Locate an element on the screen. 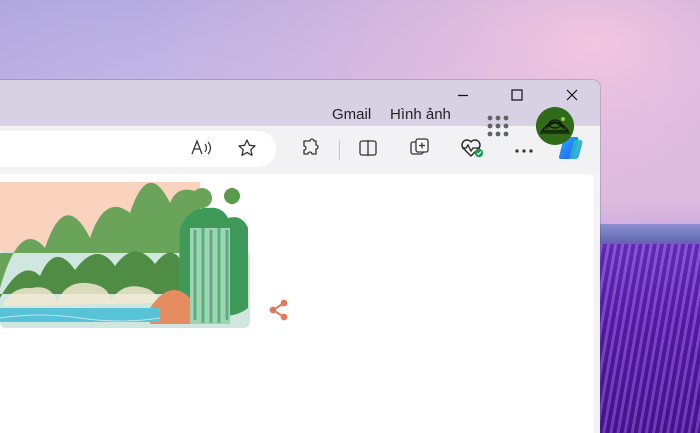 The image size is (700, 433). avatar-emblem-icon is located at coordinates (555, 126).